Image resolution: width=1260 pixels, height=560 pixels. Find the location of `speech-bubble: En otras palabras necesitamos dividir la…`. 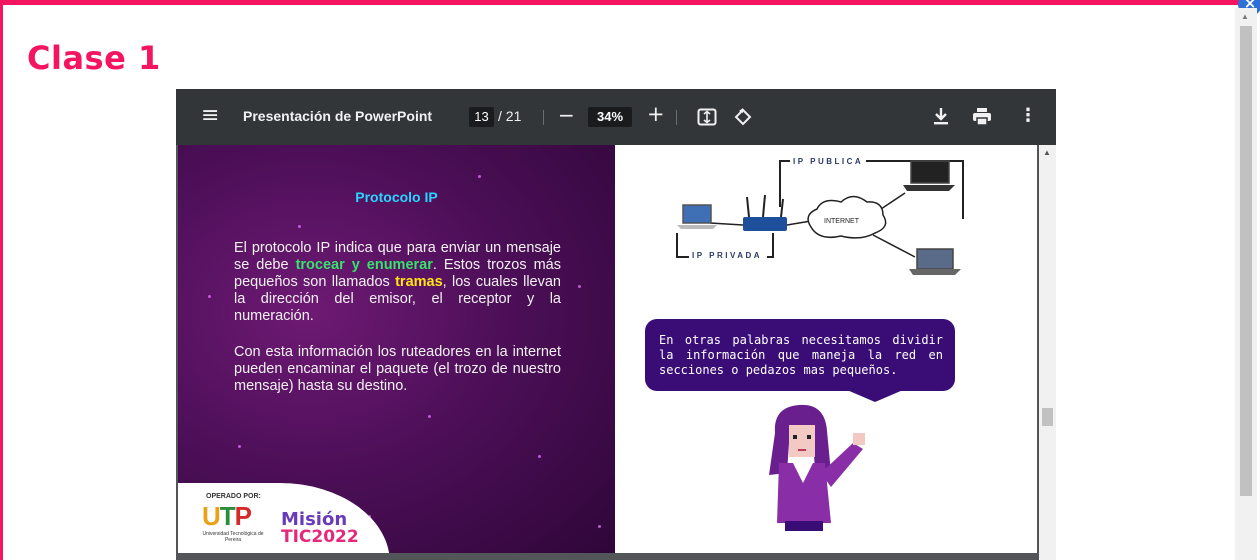

speech-bubble: En otras palabras necesitamos dividir la… is located at coordinates (800, 355).